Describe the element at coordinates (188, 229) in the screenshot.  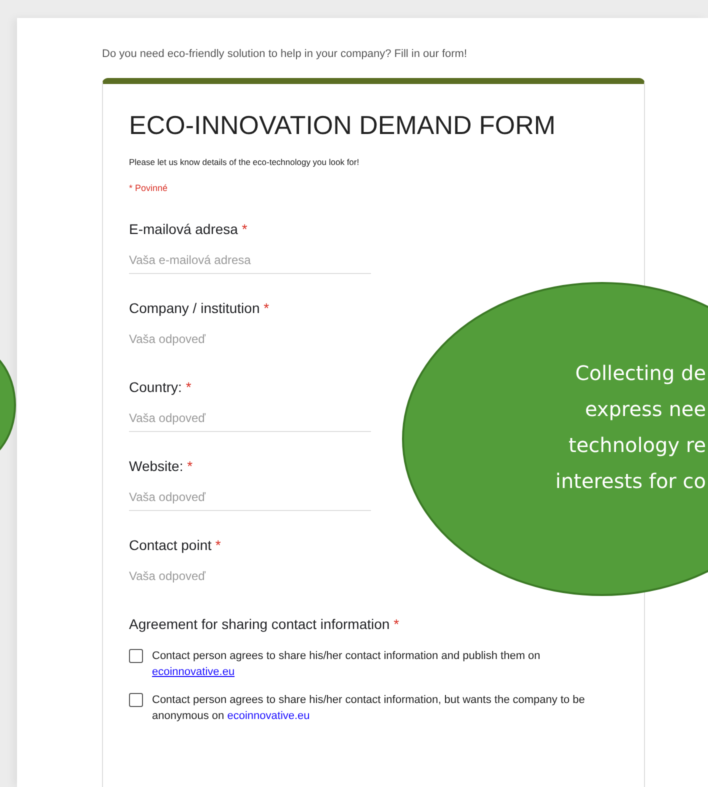
I see `question-label: E-mailová adresa *` at that location.